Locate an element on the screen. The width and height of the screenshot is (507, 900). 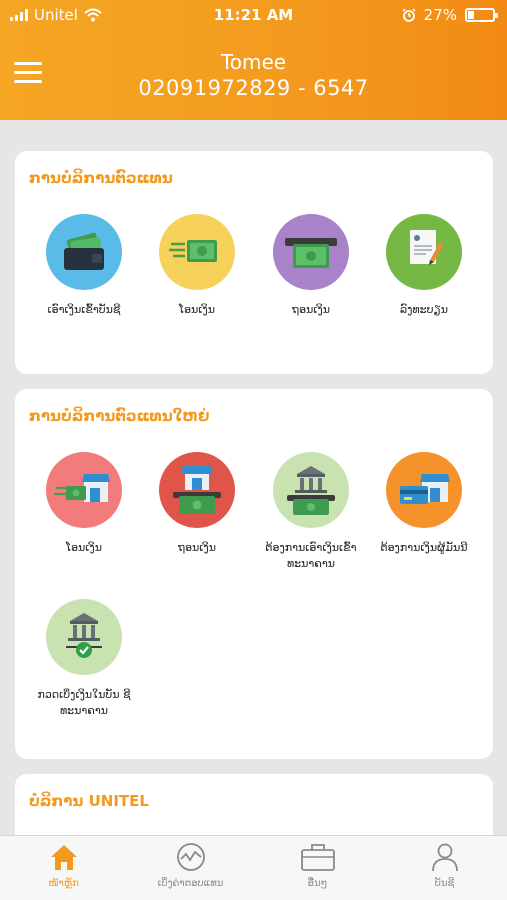
service-shop-card: ຕ້ອງການເງິນຜູ້ມັນນີ is located at coordinates (424, 504).